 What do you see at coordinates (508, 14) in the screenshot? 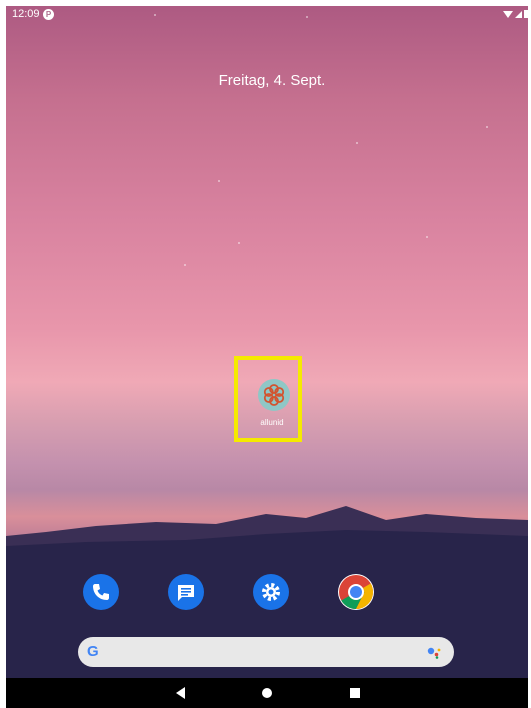
I see `wifi-icon` at bounding box center [508, 14].